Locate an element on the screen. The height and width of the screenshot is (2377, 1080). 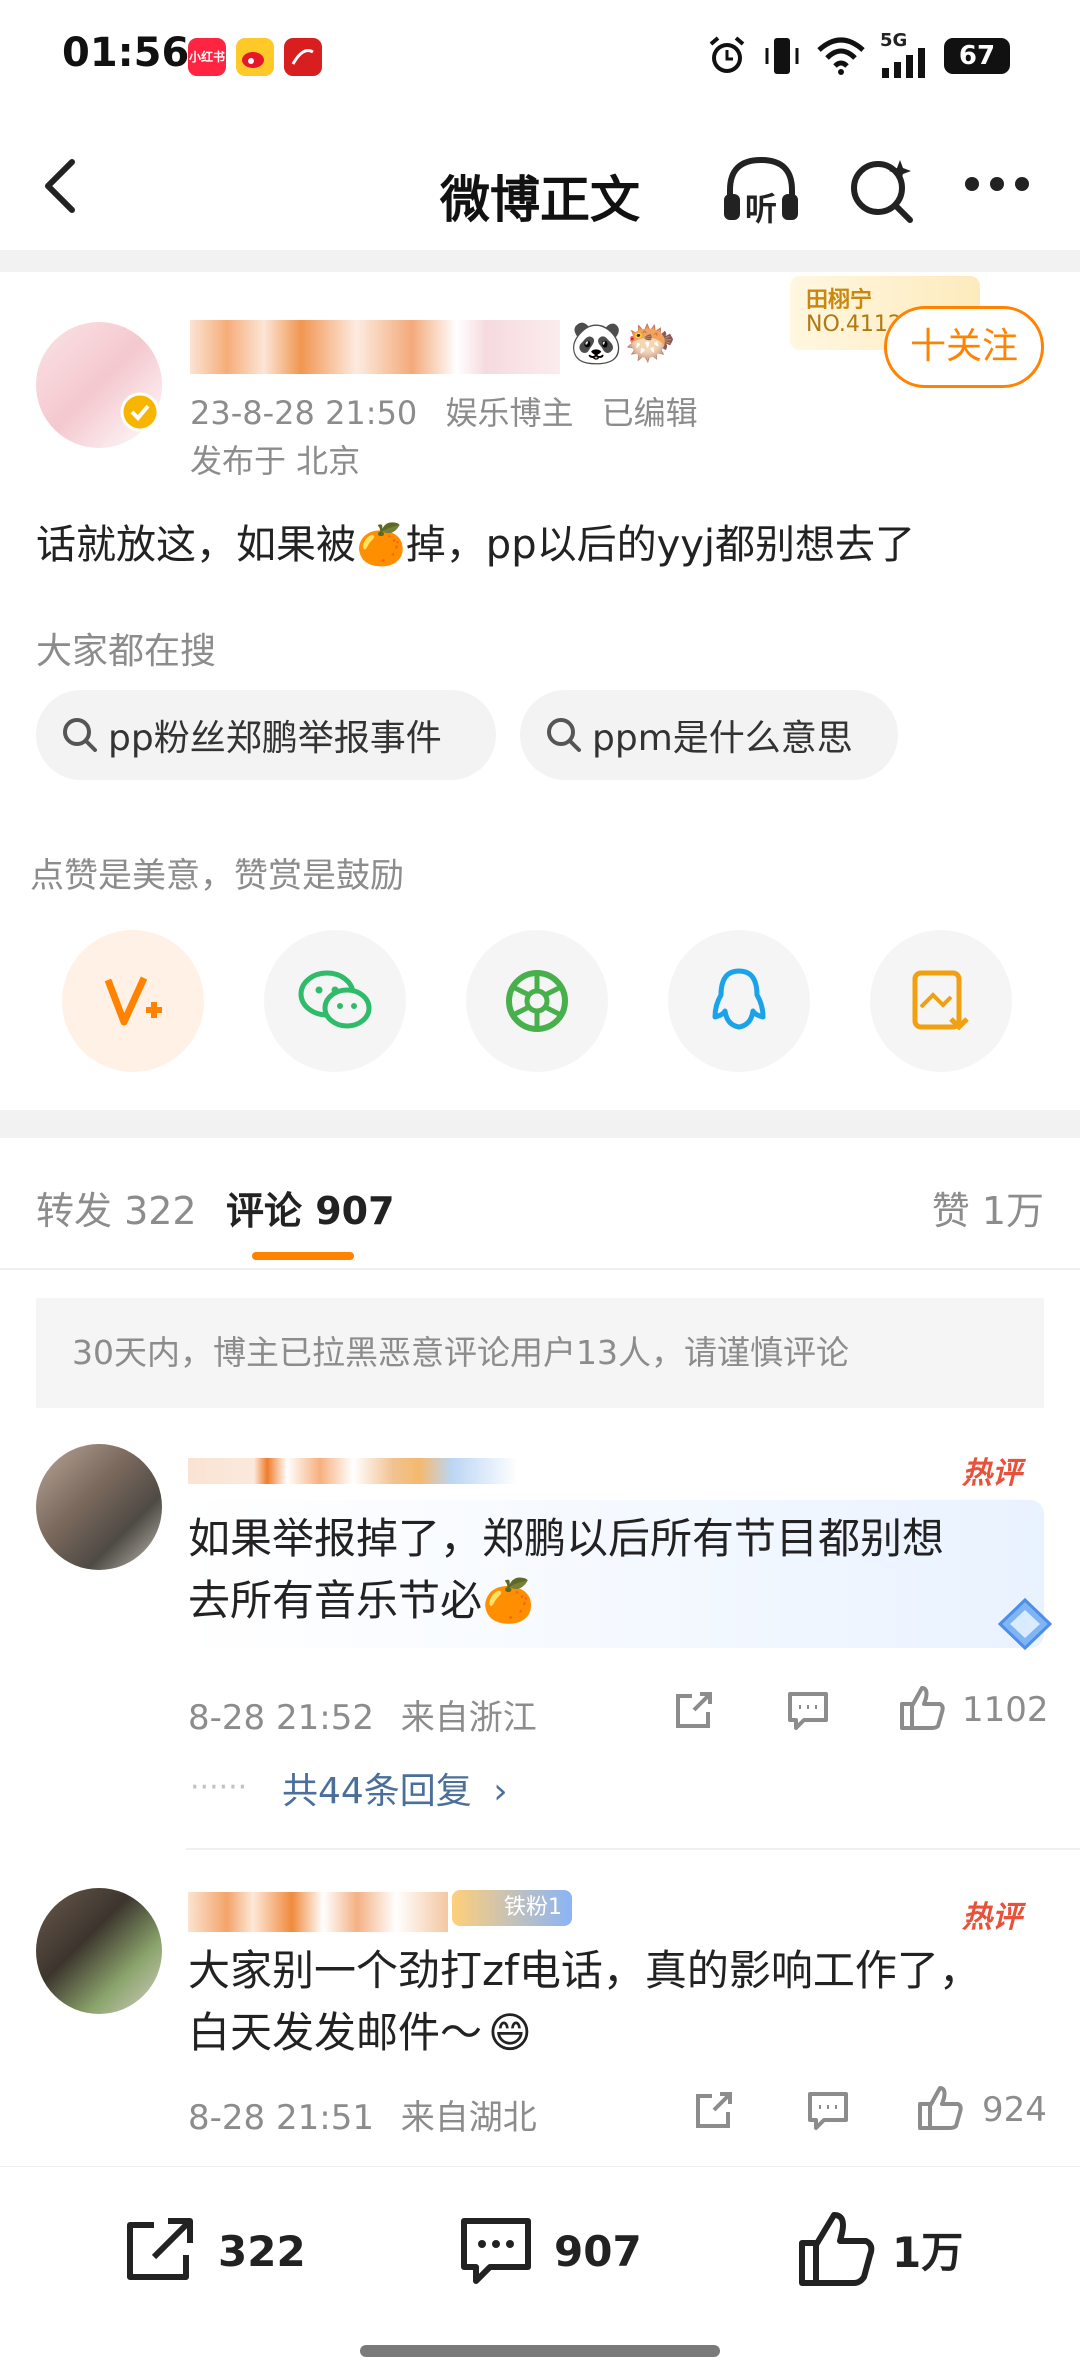
post-meta-row: 23-8-28 21:50 娱乐博主 已编辑 is located at coordinates (444, 411).